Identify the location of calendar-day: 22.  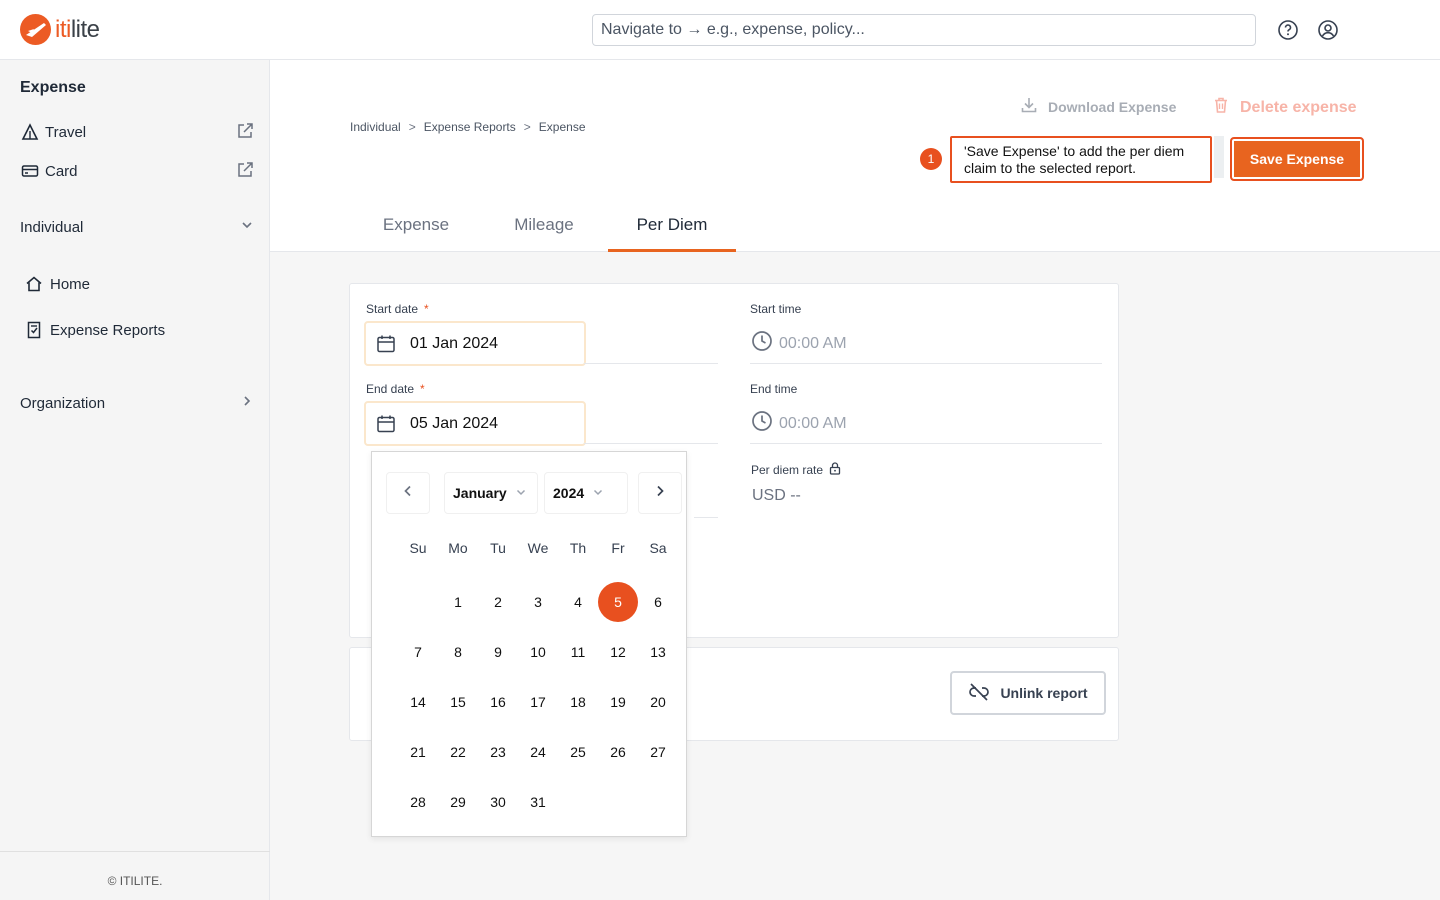
(458, 752).